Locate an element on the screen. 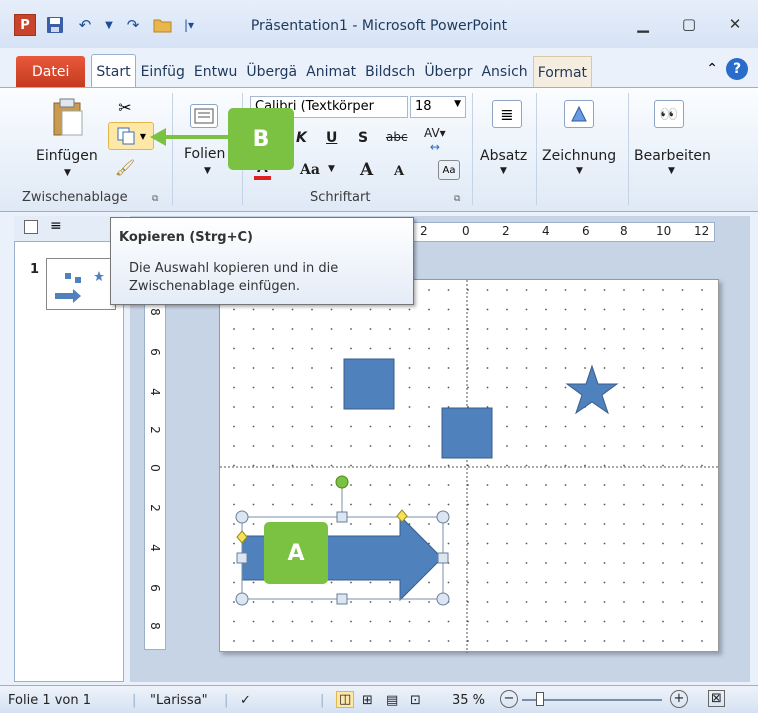 The width and height of the screenshot is (758, 713). slides-pane-tabs: ≡ is located at coordinates (69, 229).